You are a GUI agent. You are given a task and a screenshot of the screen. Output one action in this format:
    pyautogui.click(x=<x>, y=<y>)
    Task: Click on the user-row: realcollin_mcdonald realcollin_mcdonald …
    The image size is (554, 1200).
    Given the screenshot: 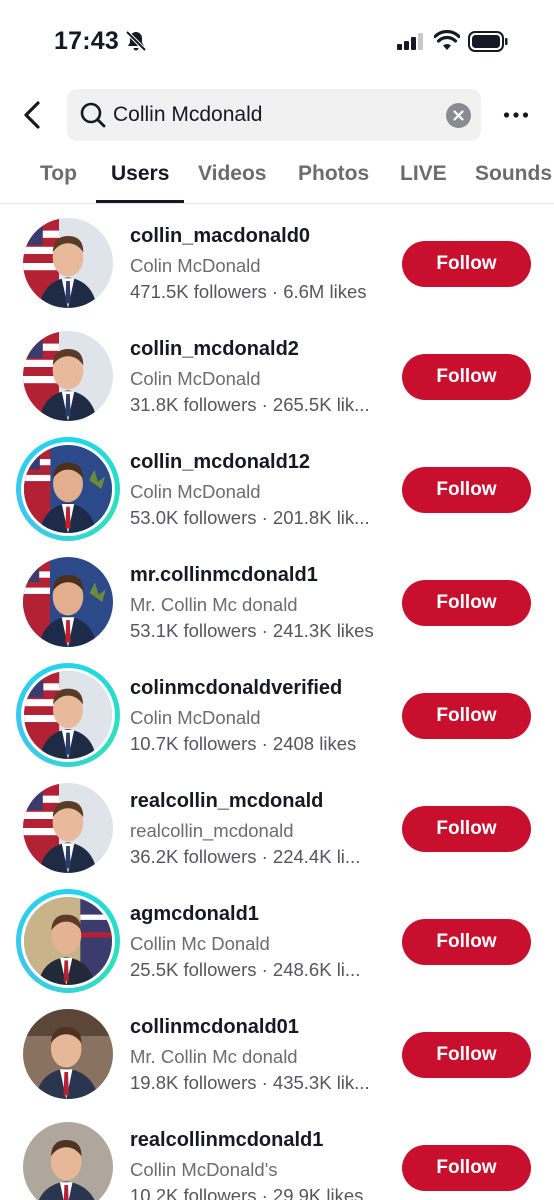 What is the action you would take?
    pyautogui.click(x=277, y=826)
    